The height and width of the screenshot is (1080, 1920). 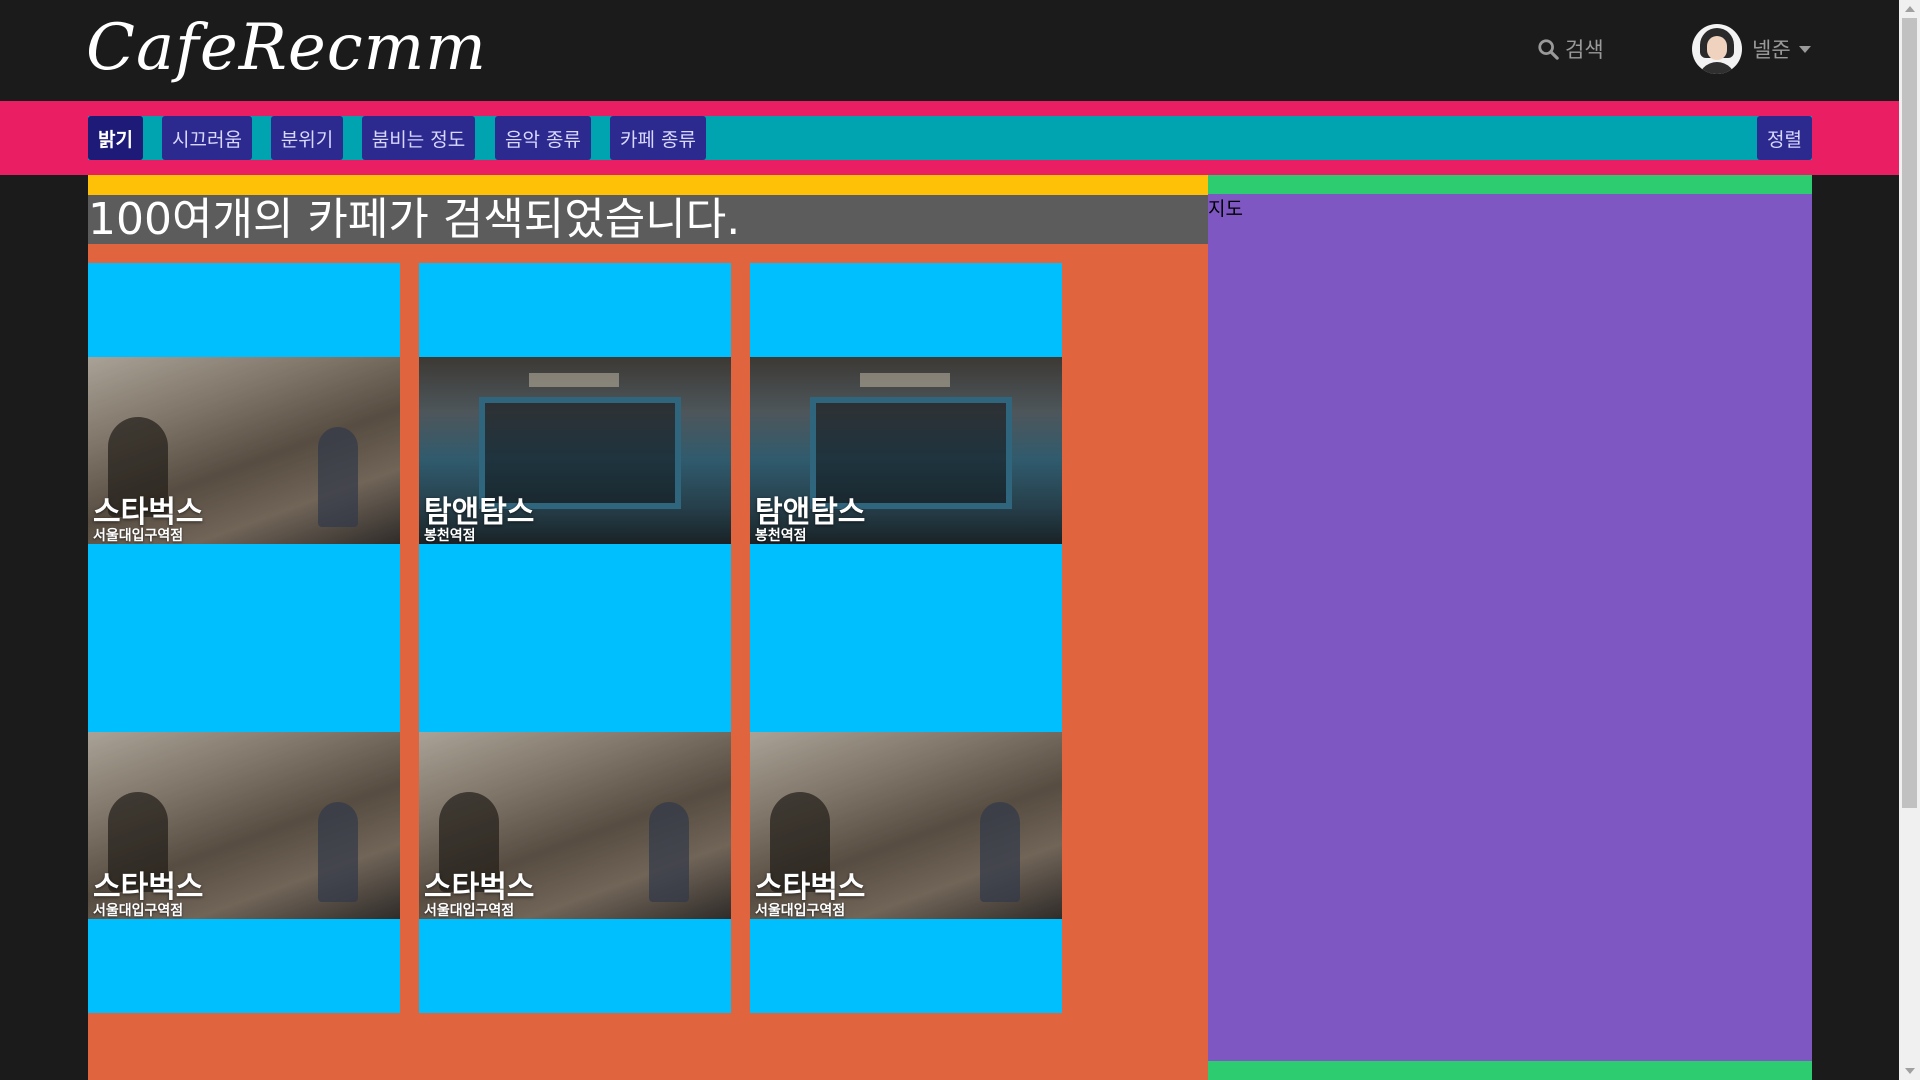 I want to click on user-name: 넬준, so click(x=1771, y=50).